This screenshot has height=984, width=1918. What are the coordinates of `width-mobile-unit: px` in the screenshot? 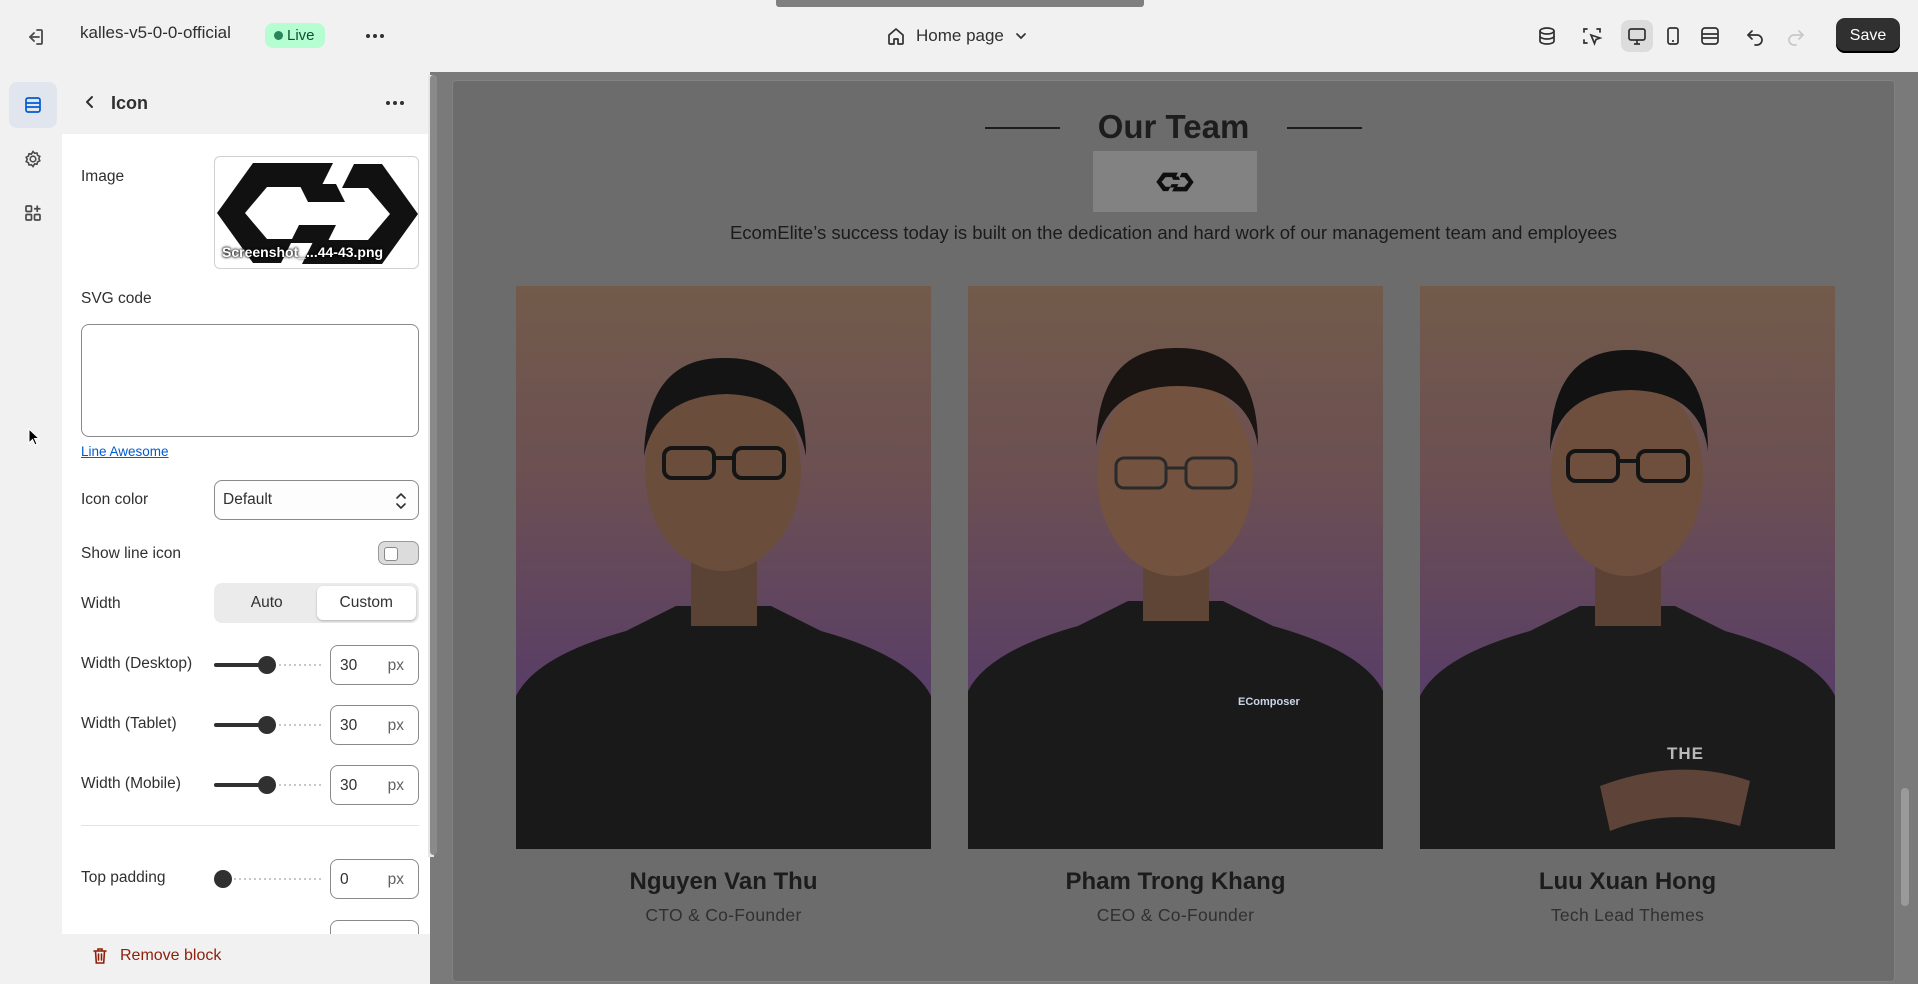 It's located at (395, 785).